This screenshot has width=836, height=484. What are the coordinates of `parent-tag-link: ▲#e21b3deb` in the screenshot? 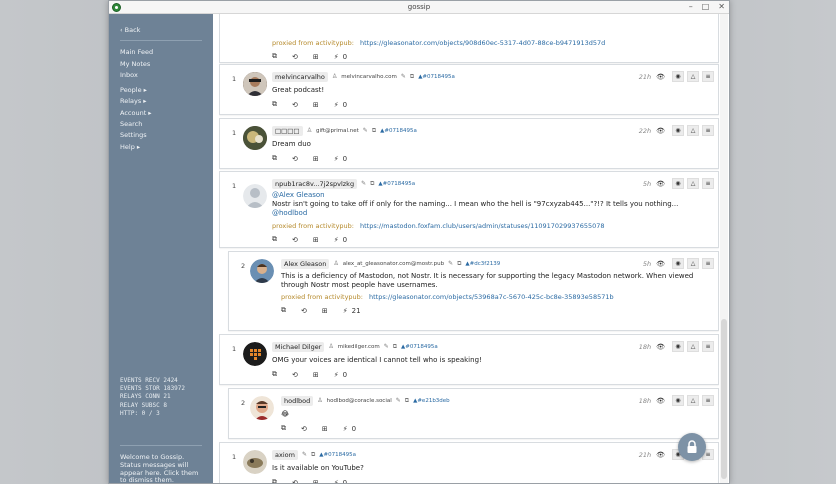 It's located at (431, 401).